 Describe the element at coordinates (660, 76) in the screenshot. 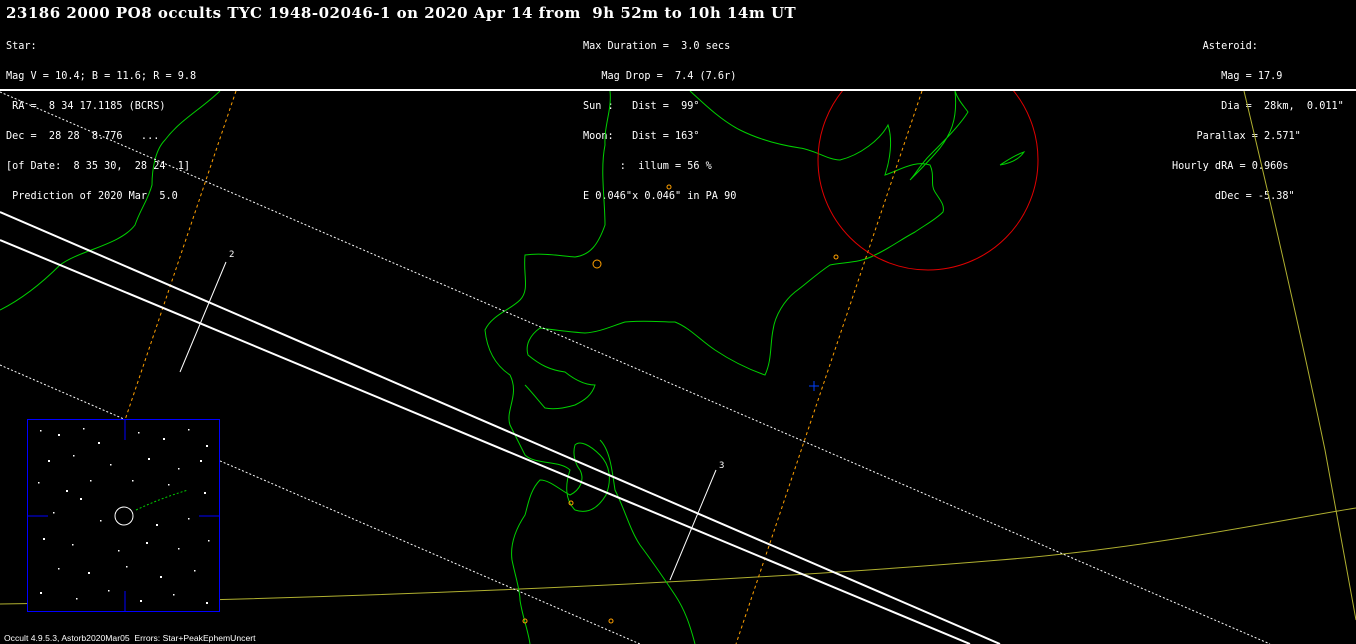

I see `event-info-line: Mag Drop = 7.4 (7.6r)` at that location.